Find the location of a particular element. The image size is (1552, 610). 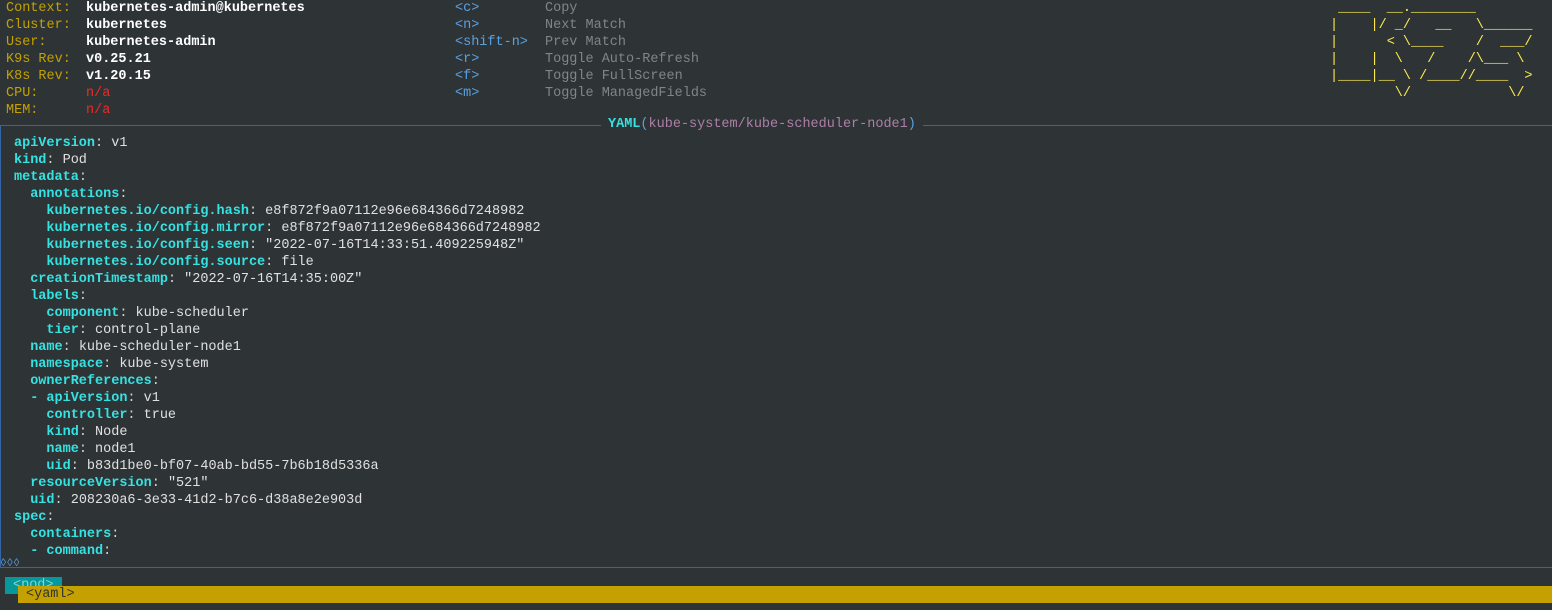

yaml-line: name: kube-scheduler-node1 is located at coordinates (135, 347).